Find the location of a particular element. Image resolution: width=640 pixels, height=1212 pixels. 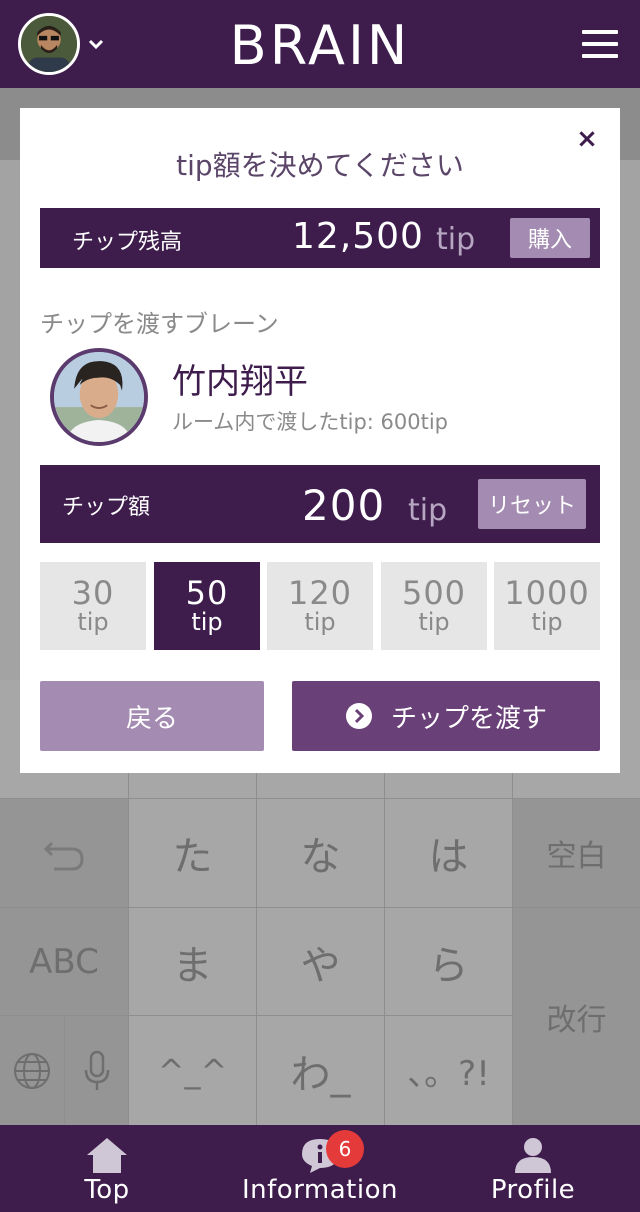

key-punct: 、。?! is located at coordinates (448, 1070).